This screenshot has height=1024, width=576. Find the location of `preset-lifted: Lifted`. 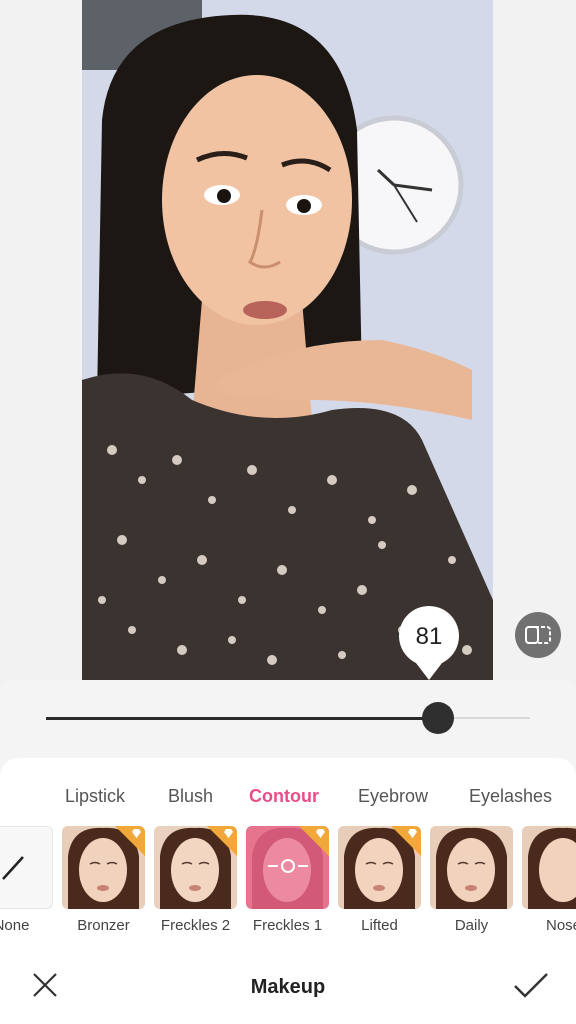

preset-lifted: Lifted is located at coordinates (379, 880).